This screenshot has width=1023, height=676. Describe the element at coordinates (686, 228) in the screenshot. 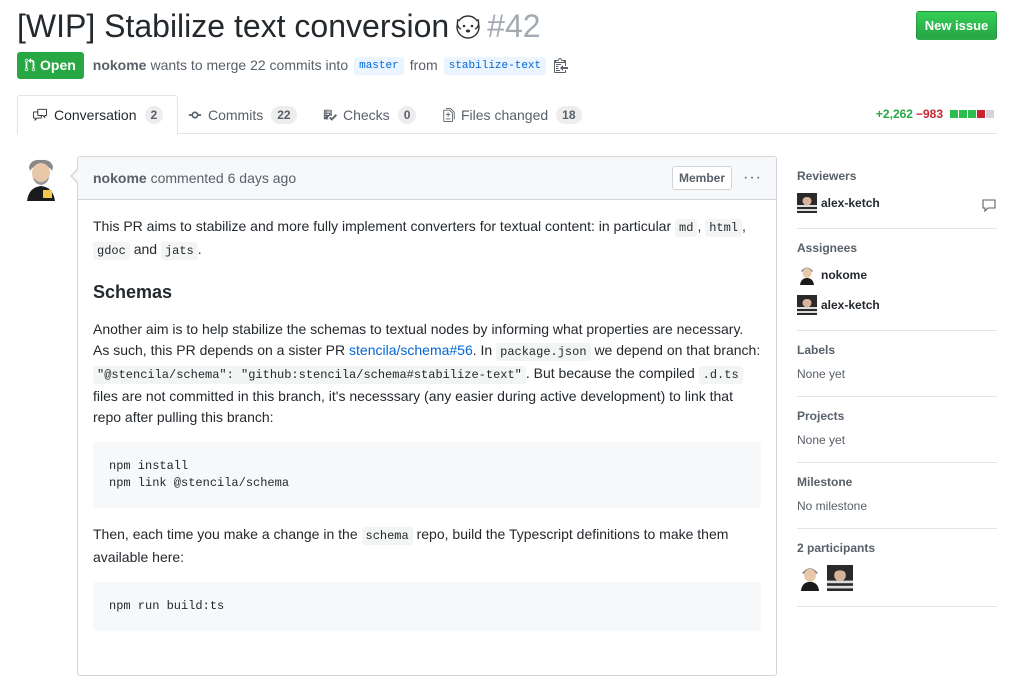

I see `inline-code: md` at that location.